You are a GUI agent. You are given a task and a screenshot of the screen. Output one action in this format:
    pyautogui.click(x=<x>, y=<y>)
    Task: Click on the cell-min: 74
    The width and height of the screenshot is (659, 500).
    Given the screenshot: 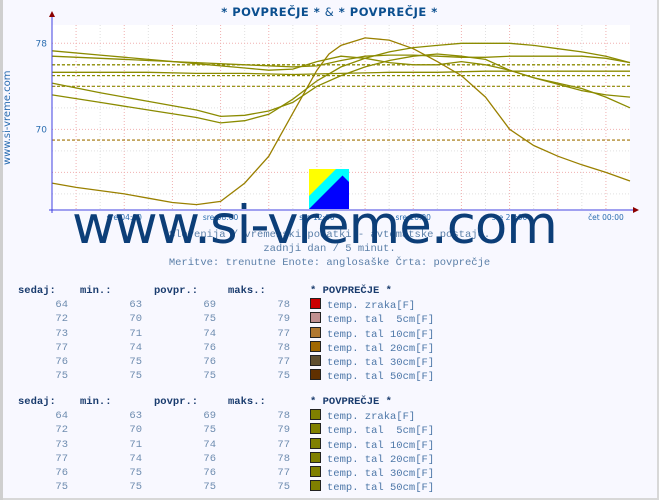 What is the action you would take?
    pyautogui.click(x=135, y=347)
    